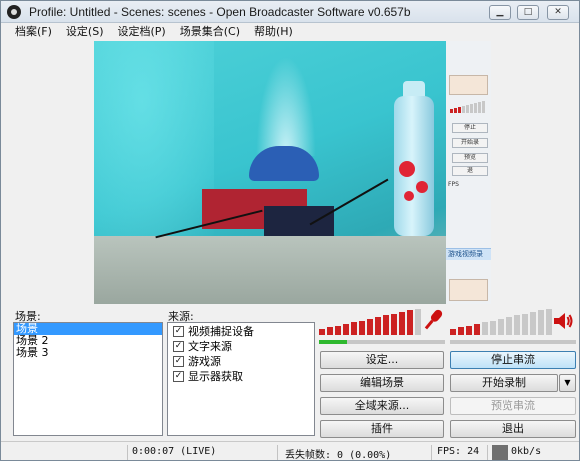 The image size is (580, 461). What do you see at coordinates (174, 451) in the screenshot?
I see `stream-time: 0:00:07 (LIVE)` at bounding box center [174, 451].